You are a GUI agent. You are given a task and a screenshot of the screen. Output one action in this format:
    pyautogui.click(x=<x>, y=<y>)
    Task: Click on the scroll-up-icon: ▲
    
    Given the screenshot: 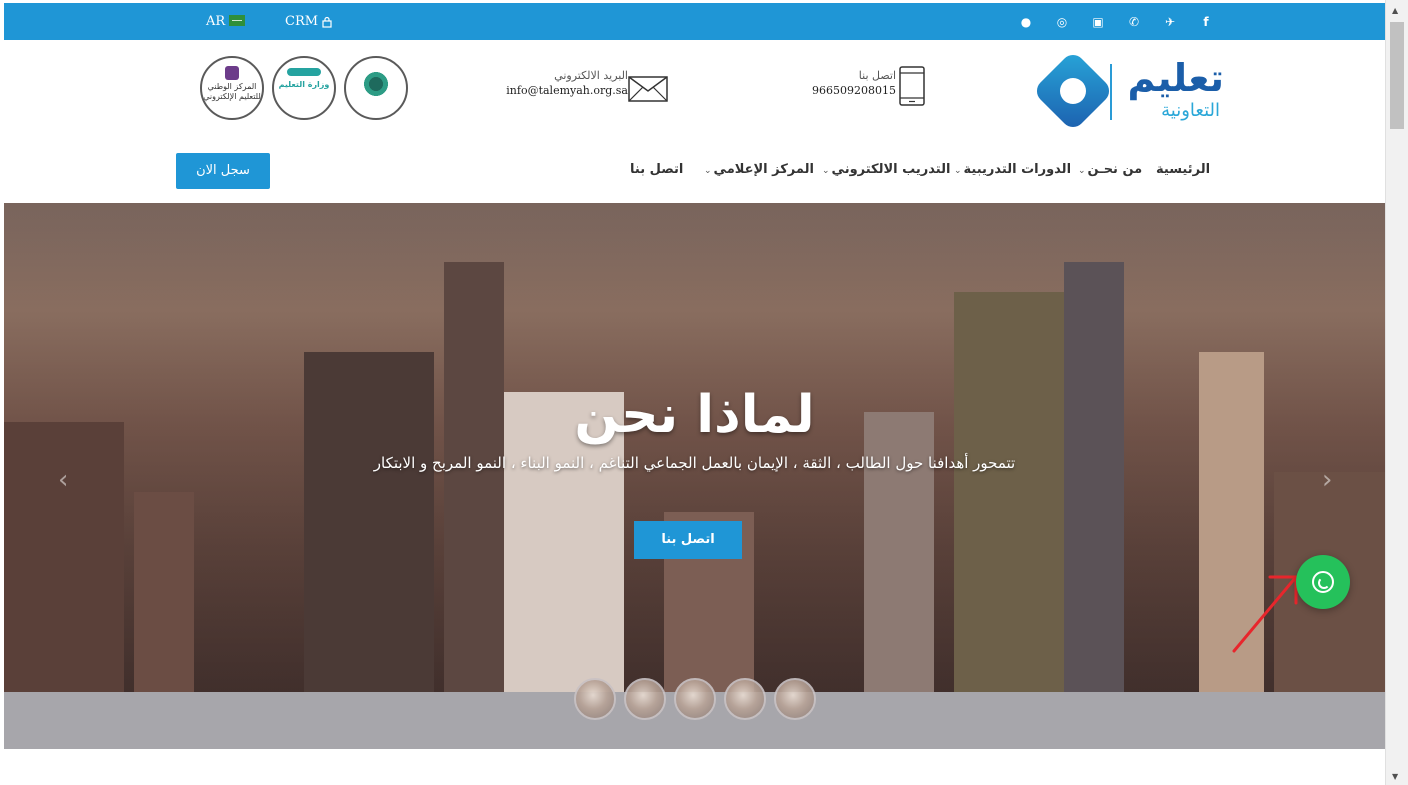 What is the action you would take?
    pyautogui.click(x=1395, y=10)
    